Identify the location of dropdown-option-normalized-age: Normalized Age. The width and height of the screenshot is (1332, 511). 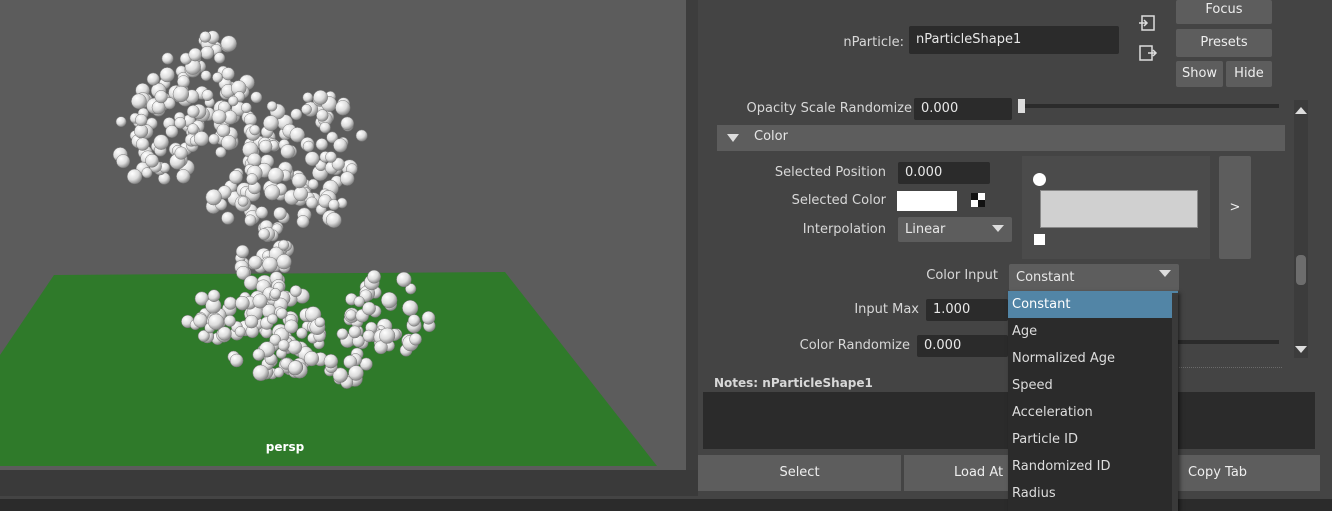
(1093, 358).